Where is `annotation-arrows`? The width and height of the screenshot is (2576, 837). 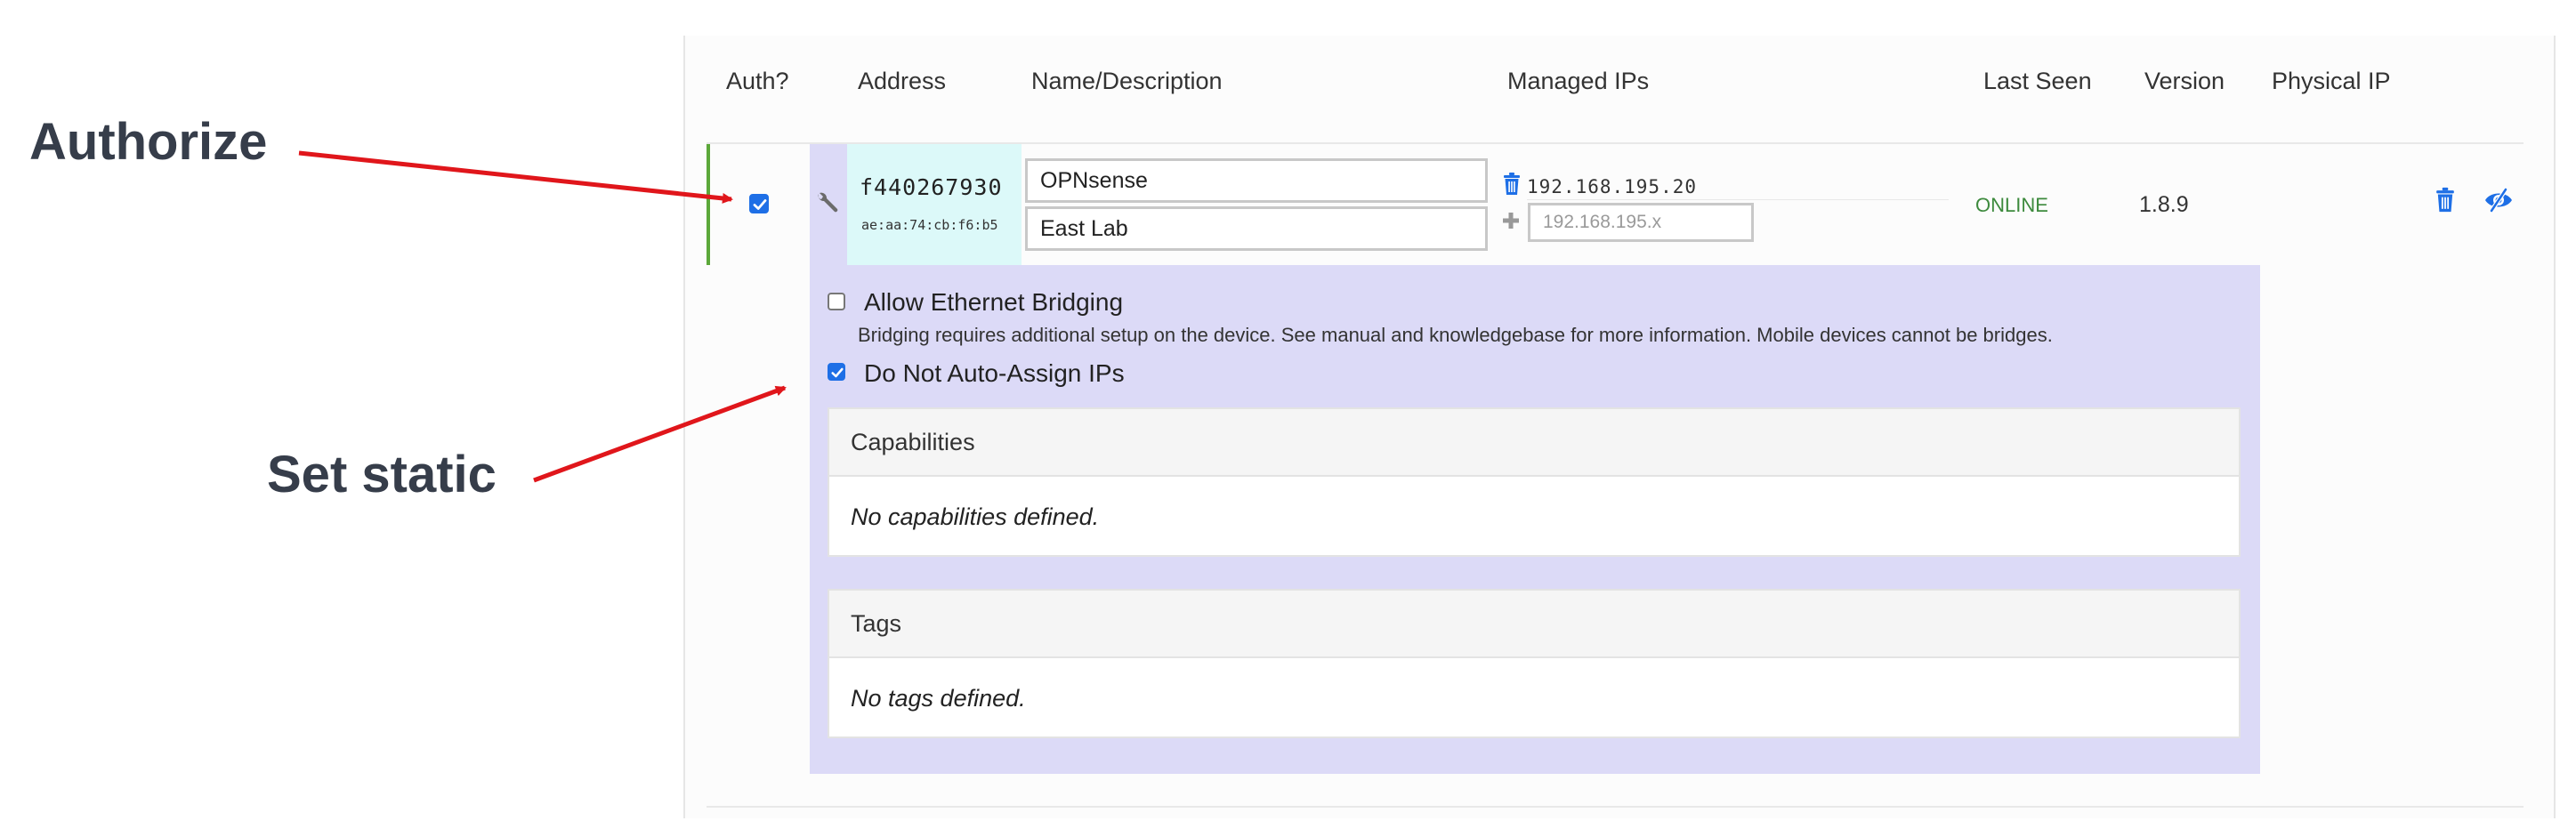 annotation-arrows is located at coordinates (542, 316).